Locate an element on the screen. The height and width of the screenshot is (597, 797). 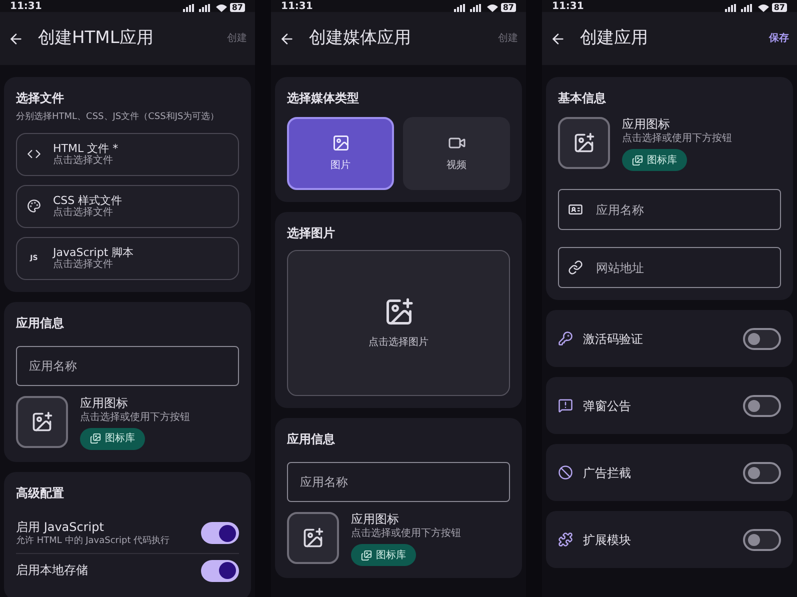
text-field: 网站地址 is located at coordinates (669, 267).